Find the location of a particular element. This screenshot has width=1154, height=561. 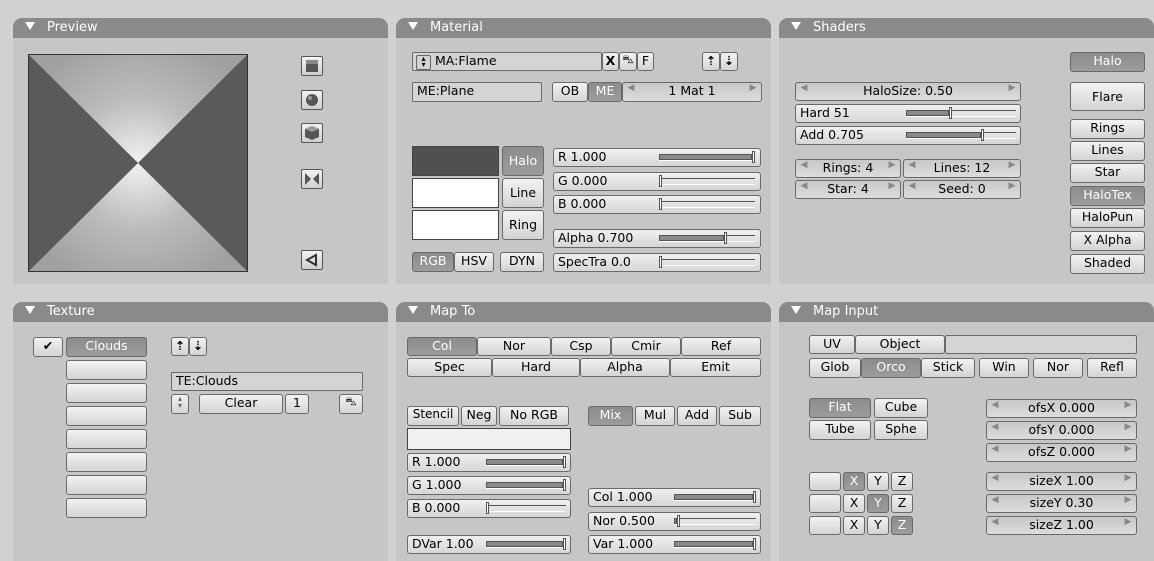

rings-button: Rings is located at coordinates (1107, 129).